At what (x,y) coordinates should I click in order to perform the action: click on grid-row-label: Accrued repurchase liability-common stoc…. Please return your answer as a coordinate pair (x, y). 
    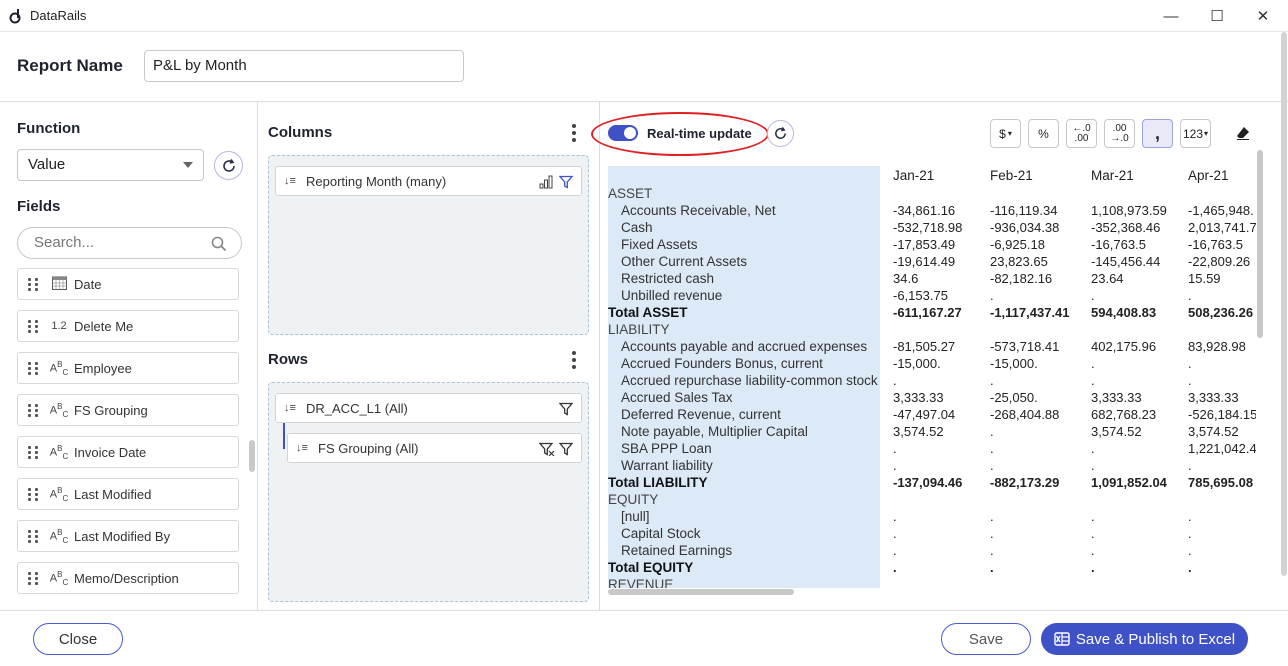
    Looking at the image, I should click on (749, 380).